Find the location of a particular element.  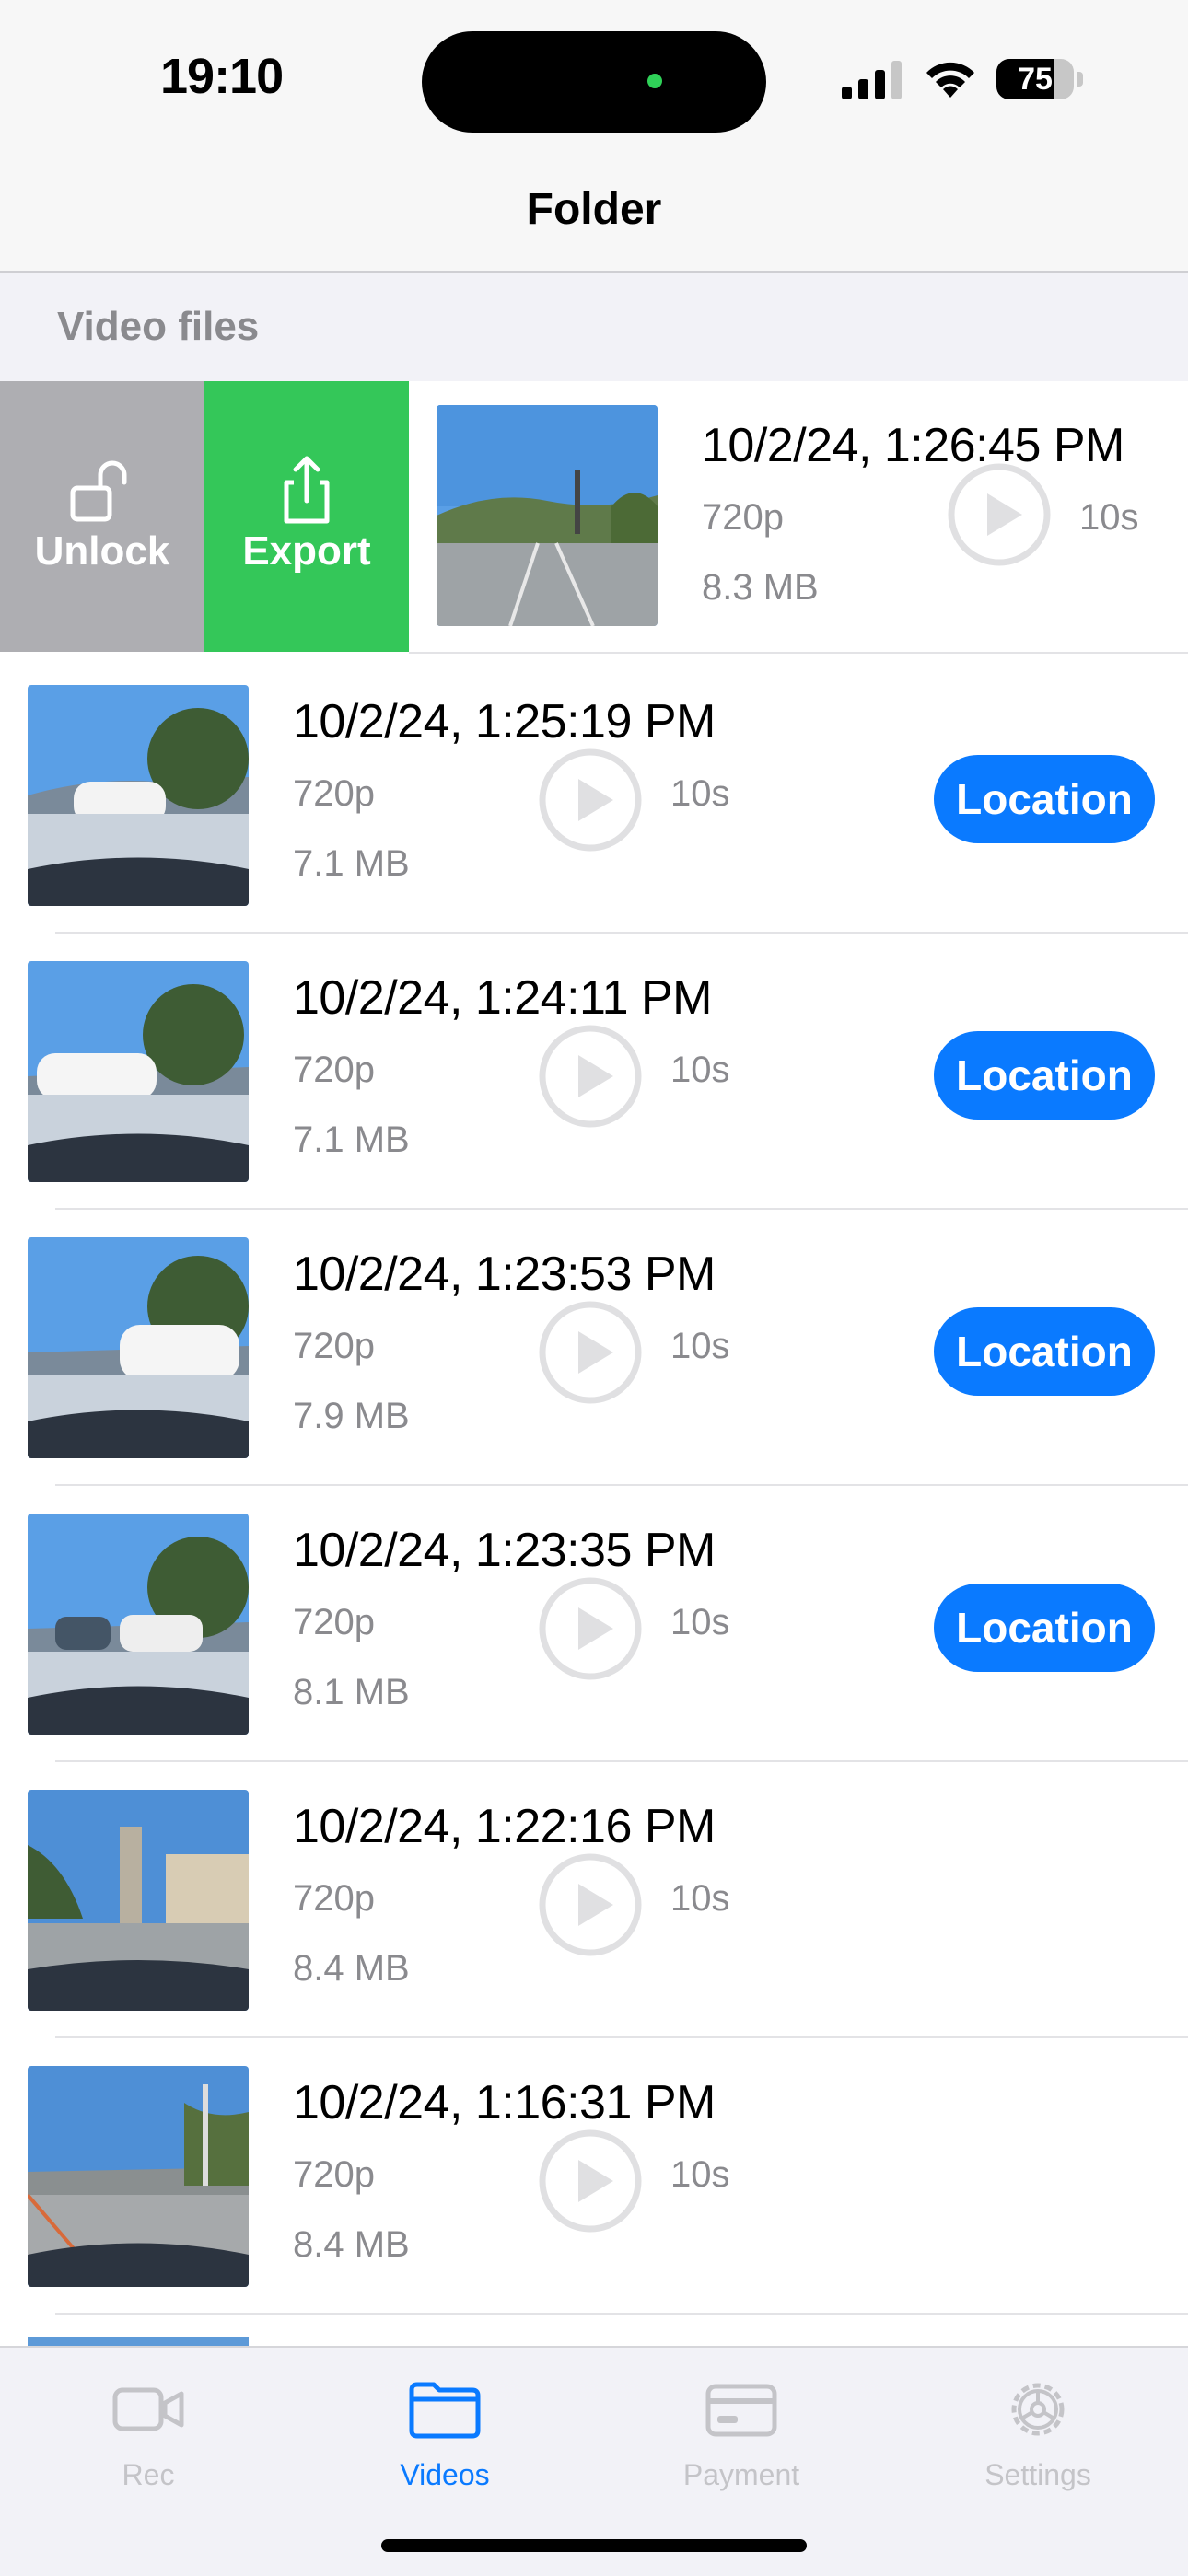

video-datetime: 10/2/24, 1:22:16 PM is located at coordinates (504, 1826).